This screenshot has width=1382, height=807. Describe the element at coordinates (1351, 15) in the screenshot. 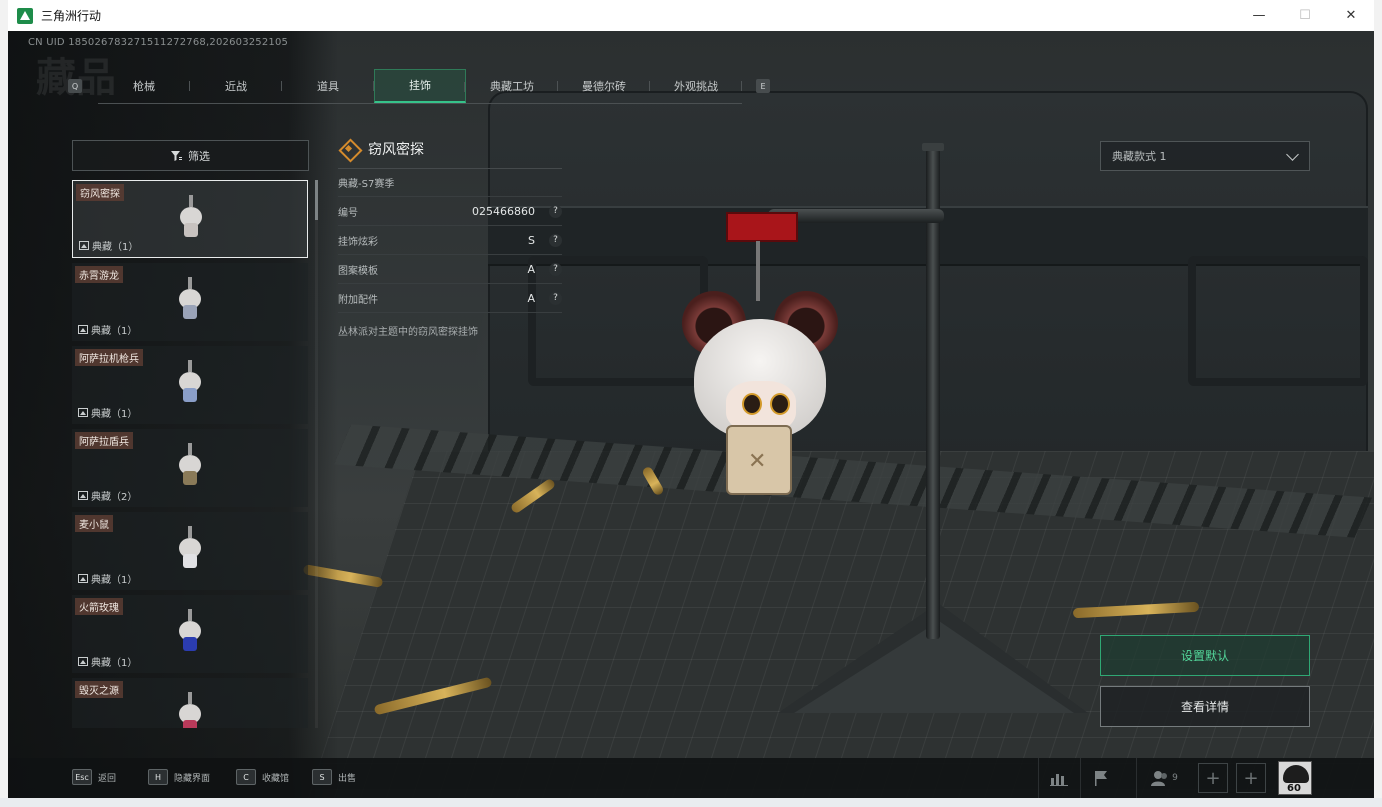

I see `close-button: ✕` at that location.